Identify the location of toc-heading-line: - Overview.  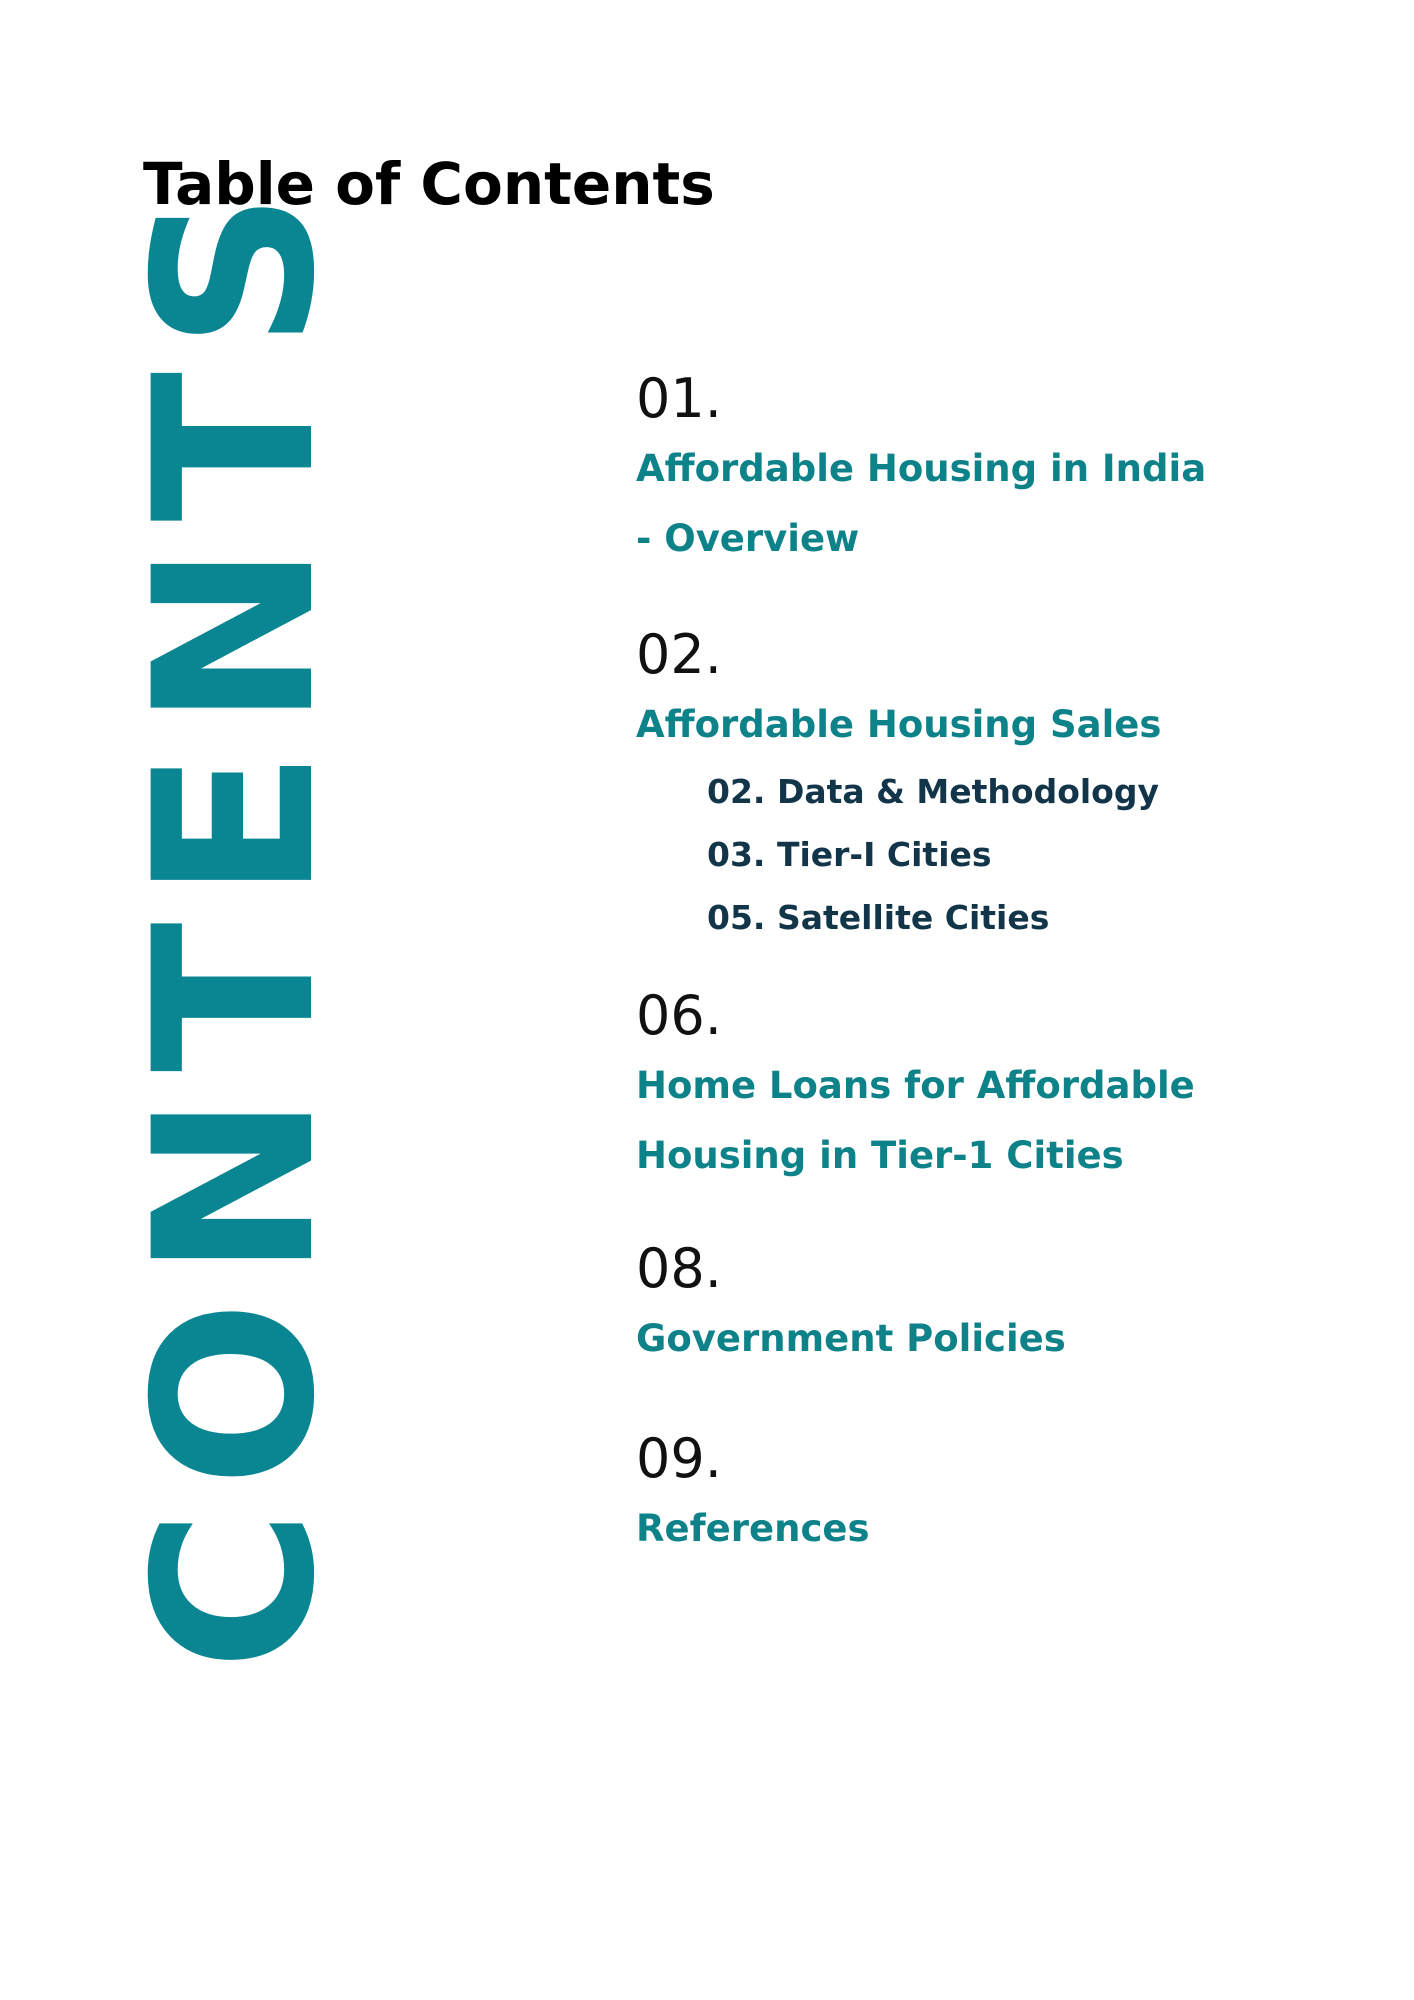
(748, 539).